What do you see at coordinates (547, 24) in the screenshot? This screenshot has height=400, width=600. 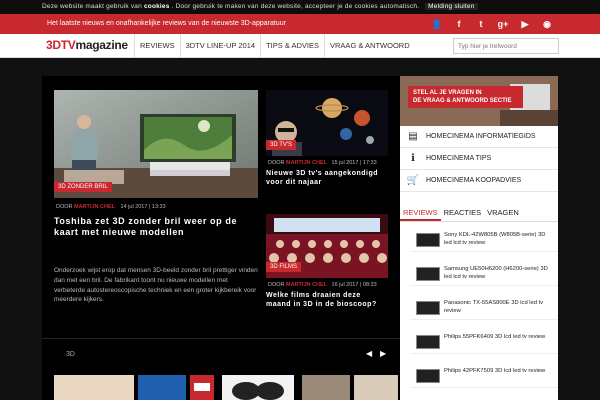 I see `rss-icon: ◉` at bounding box center [547, 24].